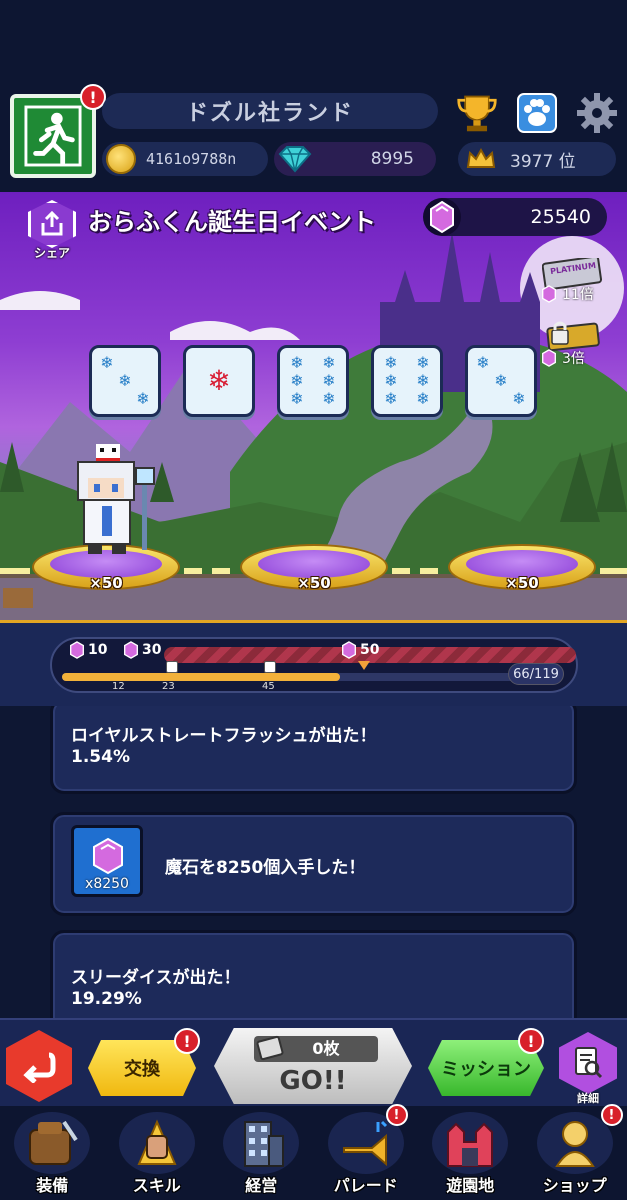 The image size is (627, 1200). Describe the element at coordinates (232, 222) in the screenshot. I see `event-title: おらふくん誕生日イベント` at that location.